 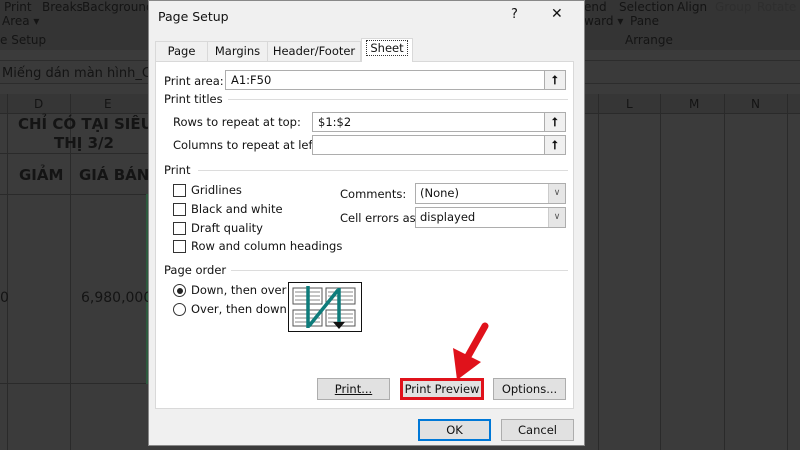 What do you see at coordinates (4, 298) in the screenshot?
I see `cell-partial-value: 0` at bounding box center [4, 298].